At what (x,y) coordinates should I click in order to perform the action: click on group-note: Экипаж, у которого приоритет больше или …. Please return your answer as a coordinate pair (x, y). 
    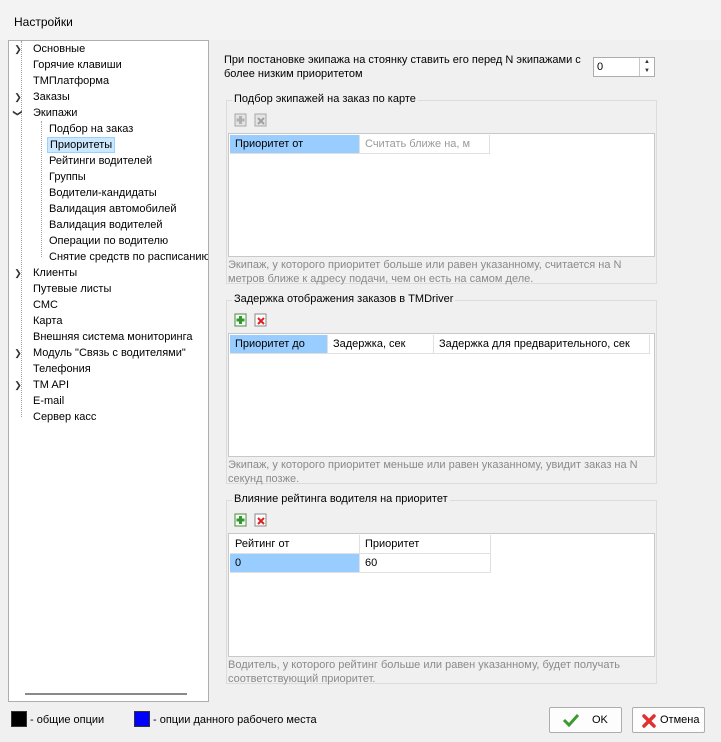
    Looking at the image, I should click on (425, 272).